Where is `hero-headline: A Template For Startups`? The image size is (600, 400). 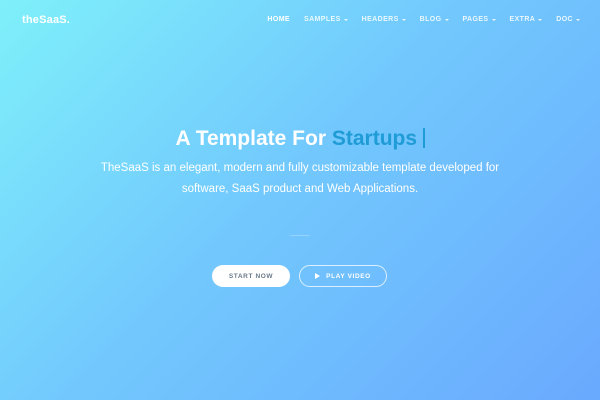 hero-headline: A Template For Startups is located at coordinates (300, 139).